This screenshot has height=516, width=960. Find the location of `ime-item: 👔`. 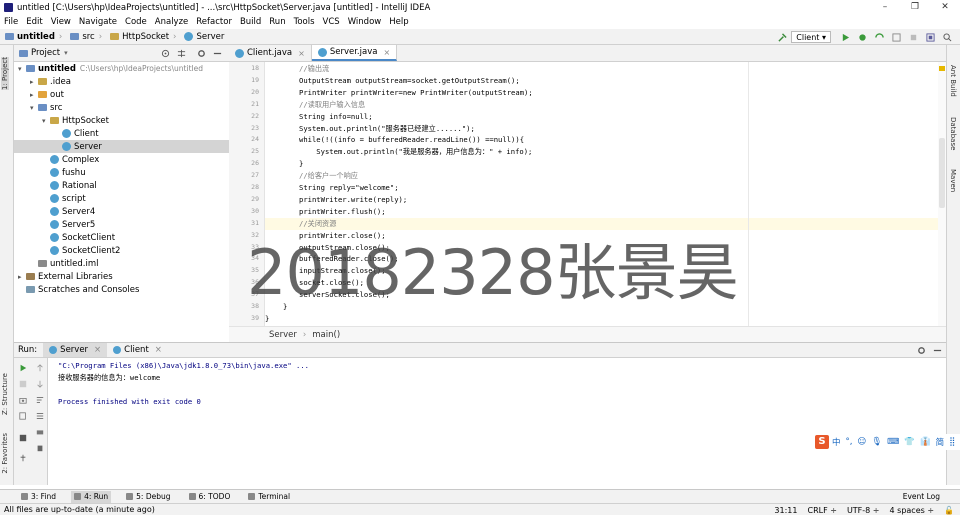

ime-item: 👔 is located at coordinates (925, 442).